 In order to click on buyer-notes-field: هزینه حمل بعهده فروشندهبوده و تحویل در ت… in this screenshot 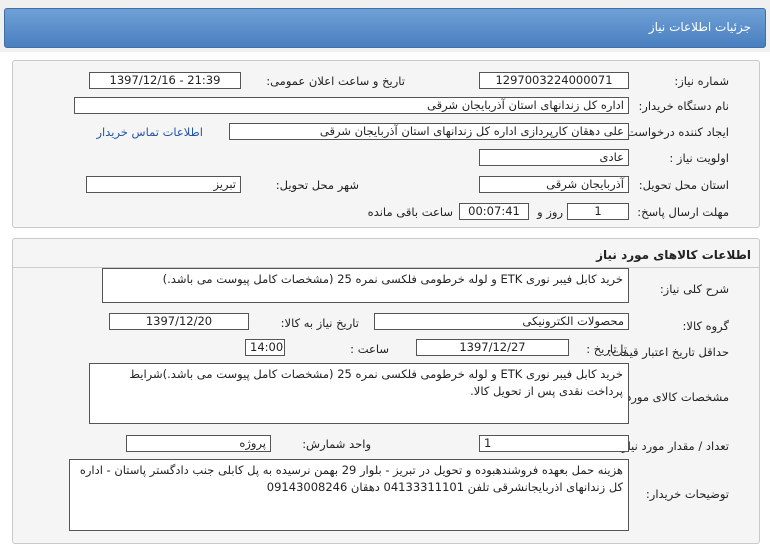, I will do `click(349, 495)`.